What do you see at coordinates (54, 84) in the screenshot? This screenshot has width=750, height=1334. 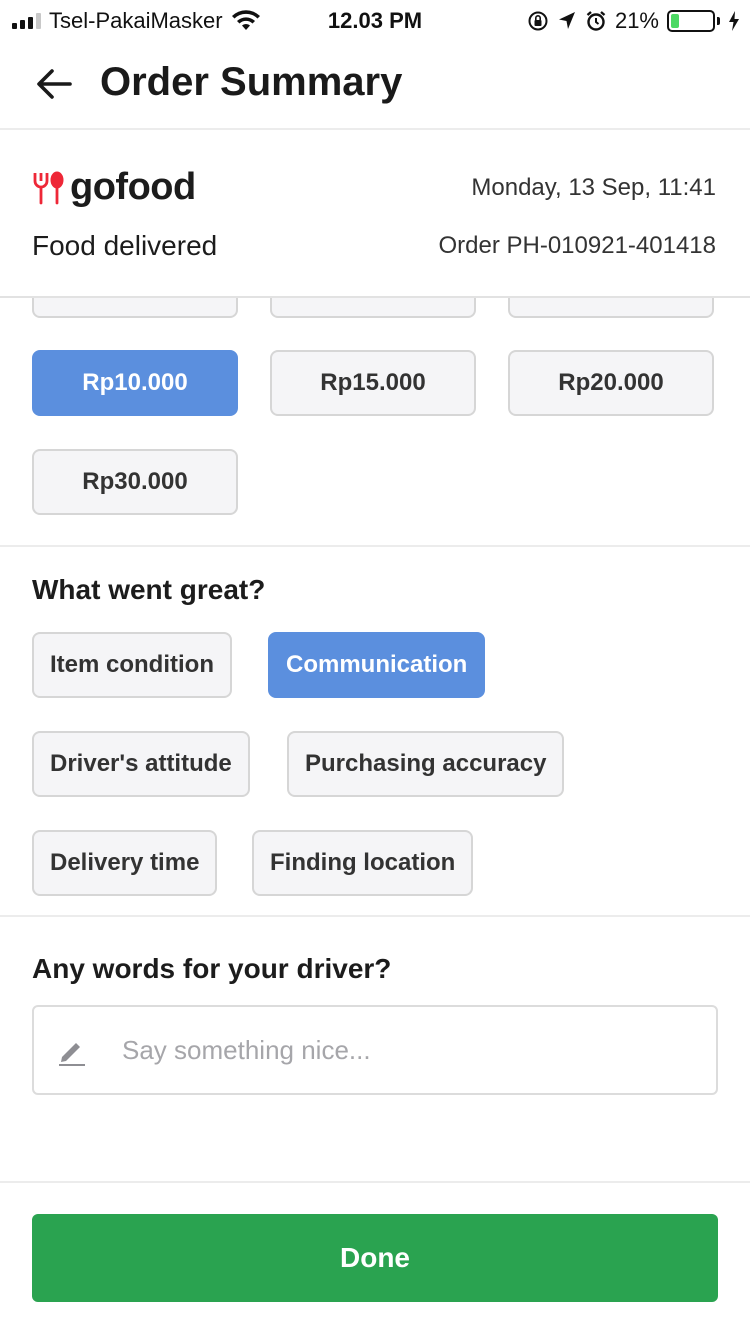 I see `back-arrow-icon` at bounding box center [54, 84].